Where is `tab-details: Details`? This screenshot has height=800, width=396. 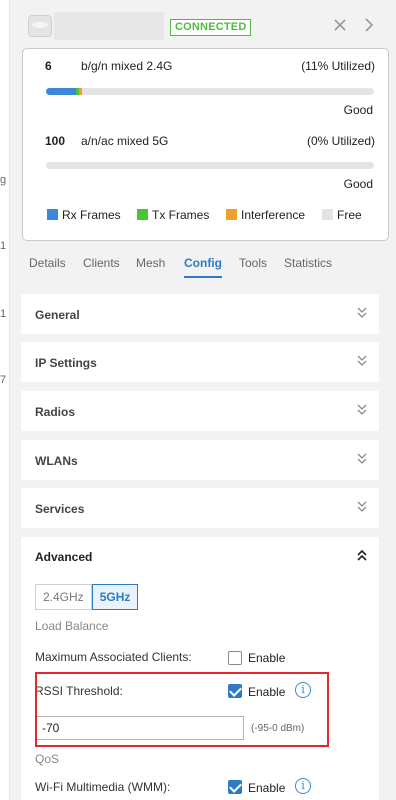 tab-details: Details is located at coordinates (47, 267).